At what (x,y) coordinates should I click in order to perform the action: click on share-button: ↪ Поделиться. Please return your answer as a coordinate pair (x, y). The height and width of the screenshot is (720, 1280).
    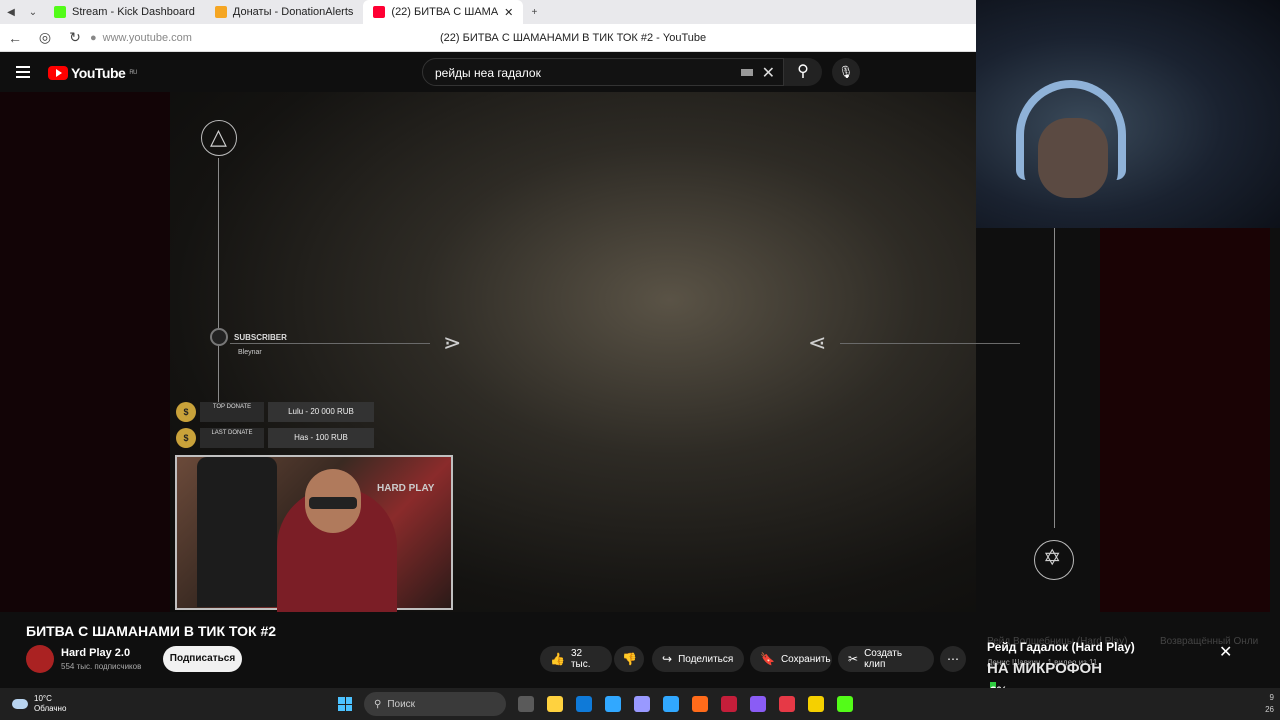
    Looking at the image, I should click on (698, 659).